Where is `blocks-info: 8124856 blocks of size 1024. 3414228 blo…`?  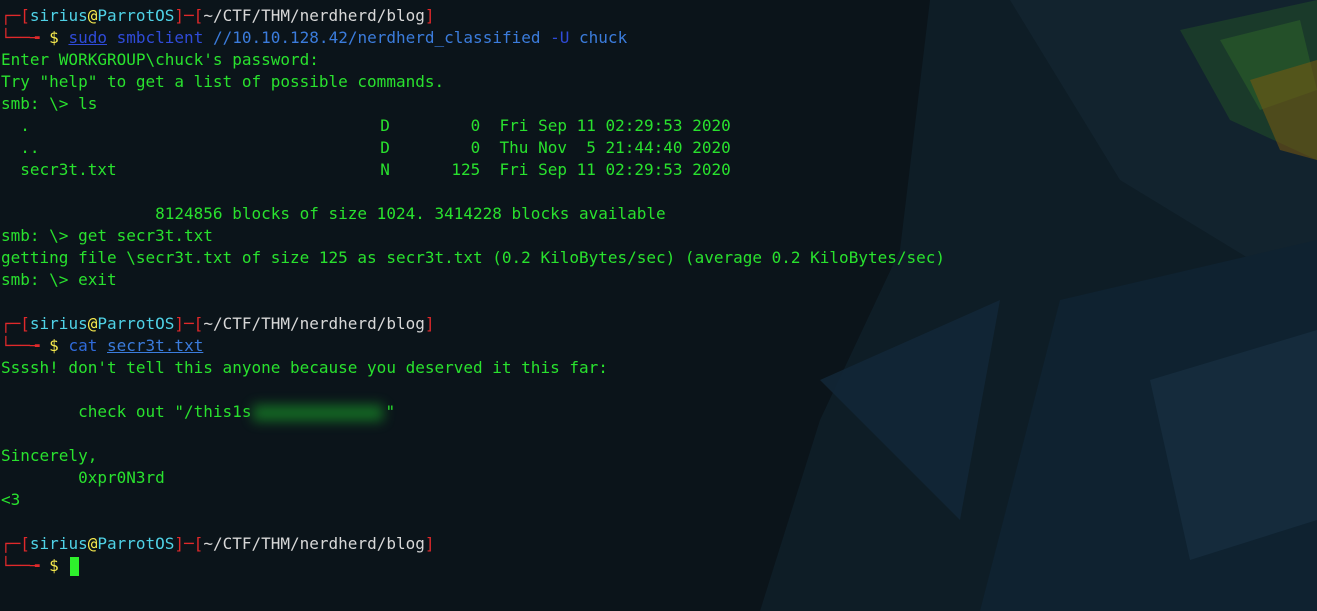
blocks-info: 8124856 blocks of size 1024. 3414228 blo… is located at coordinates (410, 213).